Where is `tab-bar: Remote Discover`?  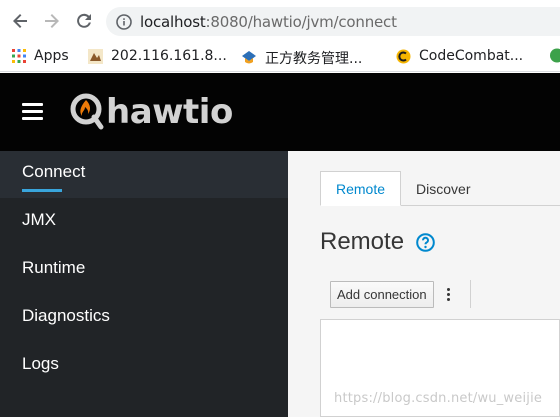
tab-bar: Remote Discover is located at coordinates (403, 188).